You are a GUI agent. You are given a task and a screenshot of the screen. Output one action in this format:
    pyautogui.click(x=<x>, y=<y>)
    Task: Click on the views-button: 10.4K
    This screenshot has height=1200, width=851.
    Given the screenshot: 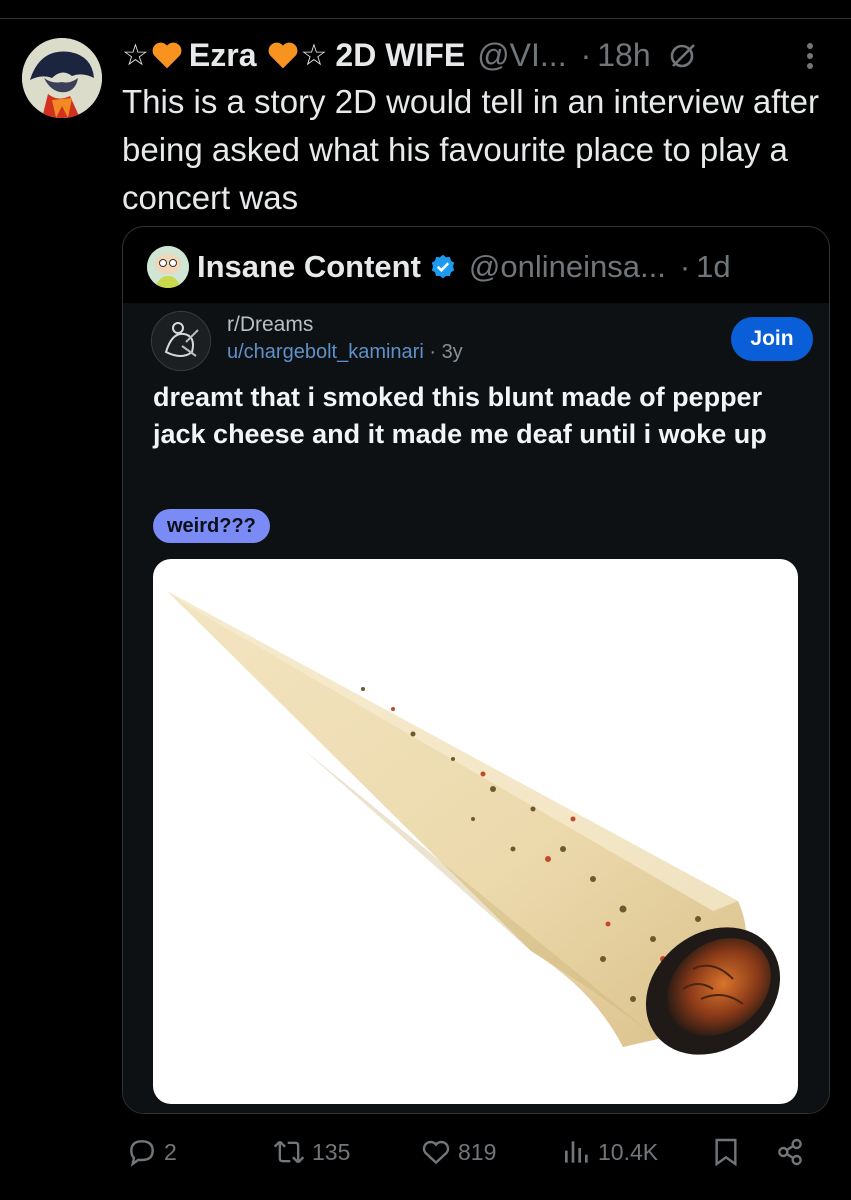 What is the action you would take?
    pyautogui.click(x=610, y=1152)
    